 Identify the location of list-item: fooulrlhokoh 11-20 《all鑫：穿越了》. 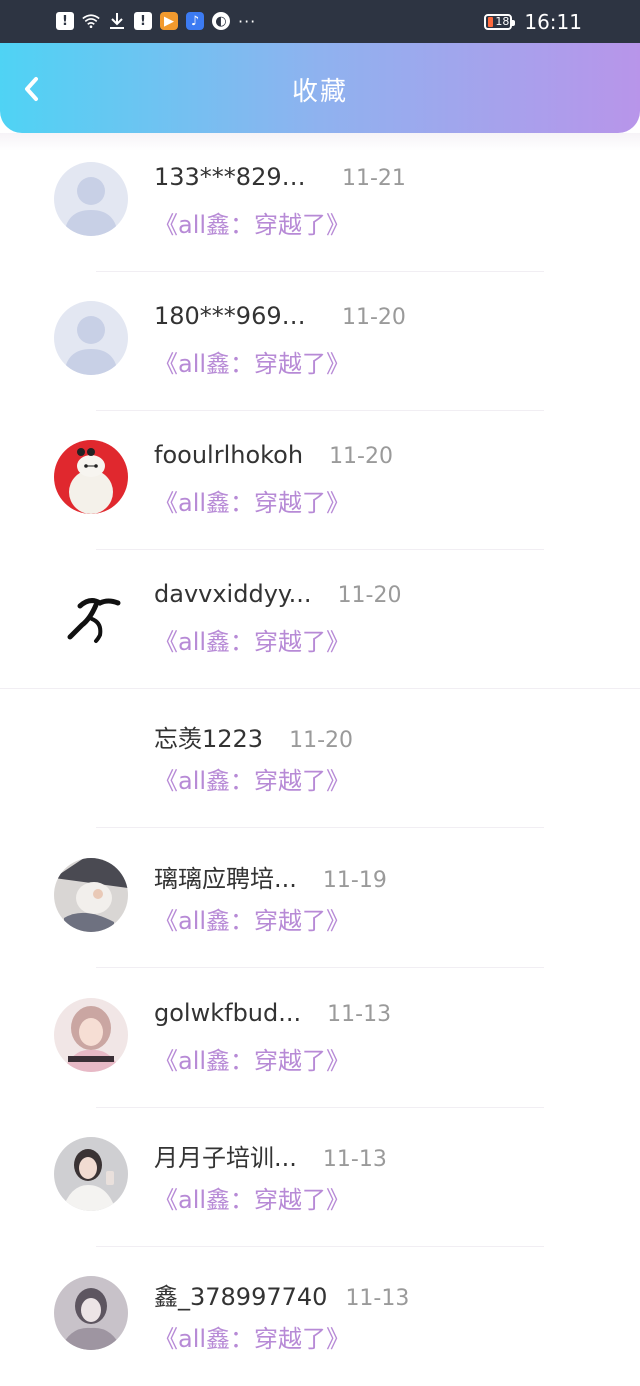
(320, 480).